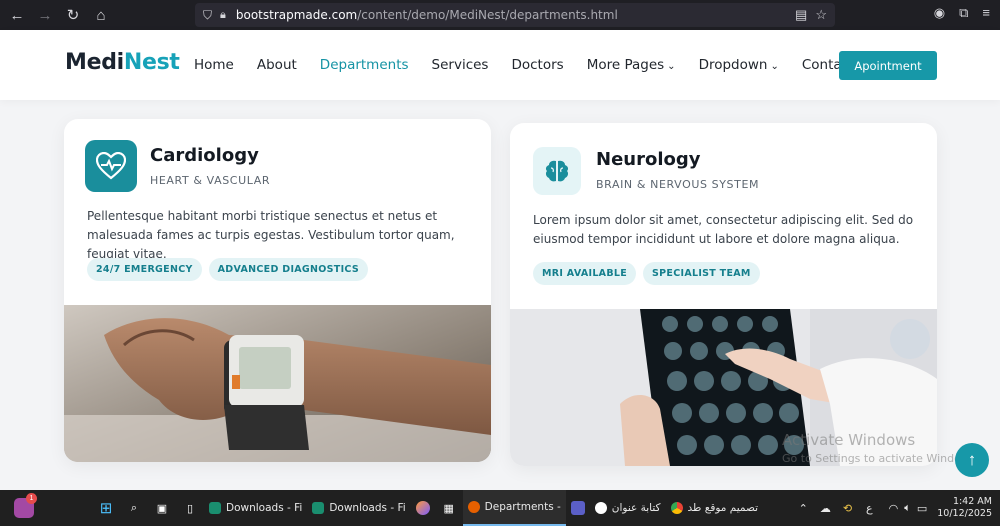 The image size is (1000, 526). What do you see at coordinates (364, 65) in the screenshot?
I see `nav-departments: Departments` at bounding box center [364, 65].